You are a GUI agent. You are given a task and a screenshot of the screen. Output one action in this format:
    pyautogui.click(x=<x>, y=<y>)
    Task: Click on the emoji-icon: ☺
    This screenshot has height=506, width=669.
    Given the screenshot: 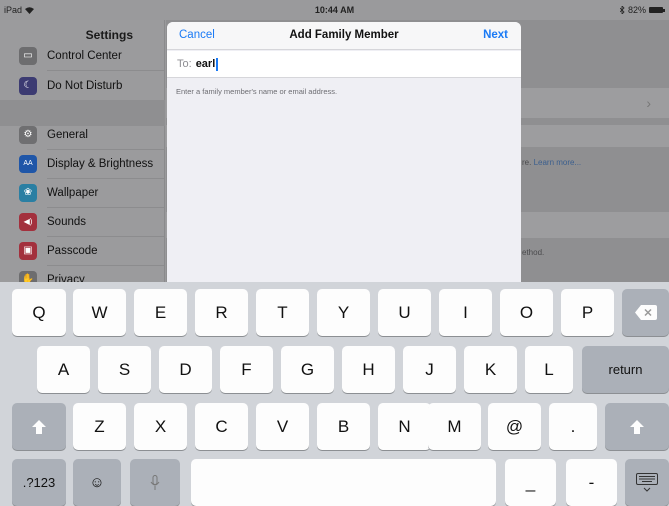 What is the action you would take?
    pyautogui.click(x=97, y=482)
    